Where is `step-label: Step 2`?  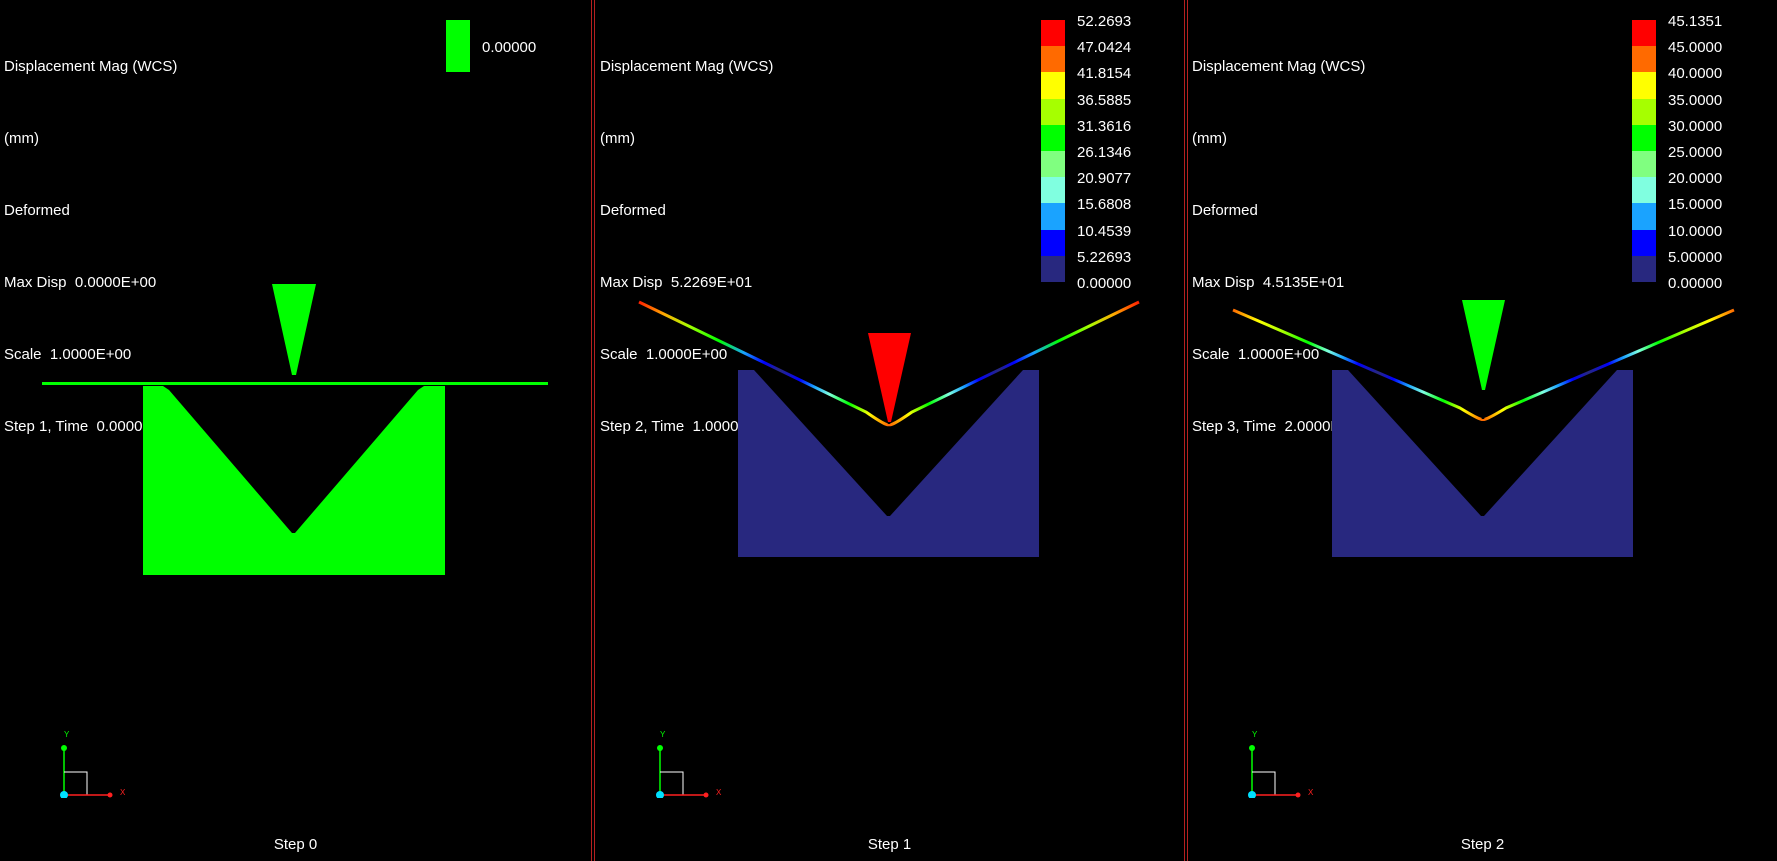 step-label: Step 2 is located at coordinates (1482, 844).